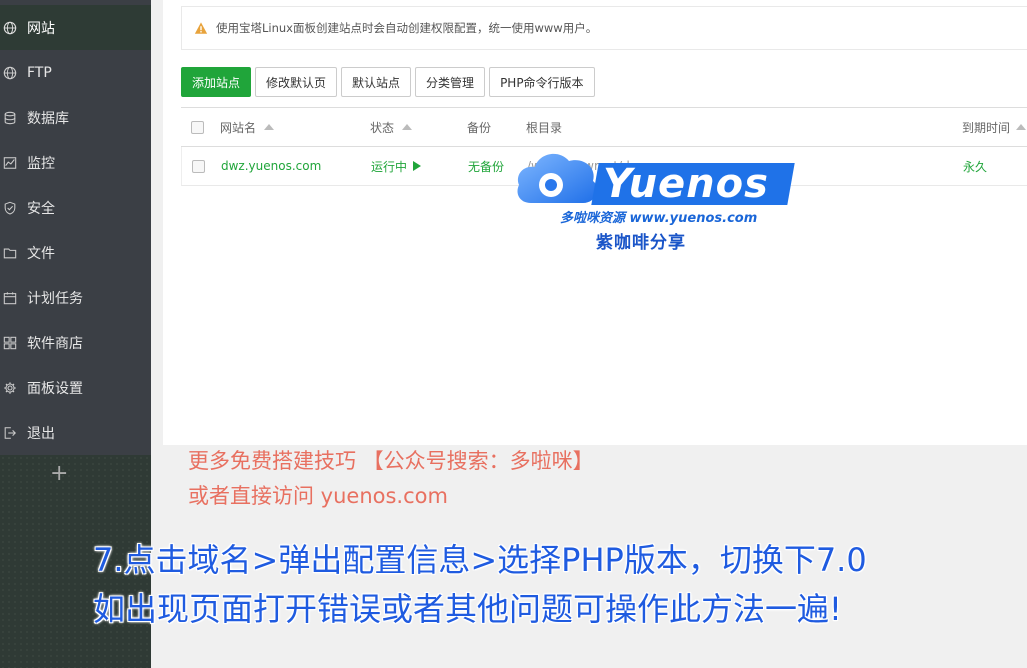 Image resolution: width=1027 pixels, height=668 pixels. What do you see at coordinates (693, 184) in the screenshot?
I see `logo-wordmark: Yuenos` at bounding box center [693, 184].